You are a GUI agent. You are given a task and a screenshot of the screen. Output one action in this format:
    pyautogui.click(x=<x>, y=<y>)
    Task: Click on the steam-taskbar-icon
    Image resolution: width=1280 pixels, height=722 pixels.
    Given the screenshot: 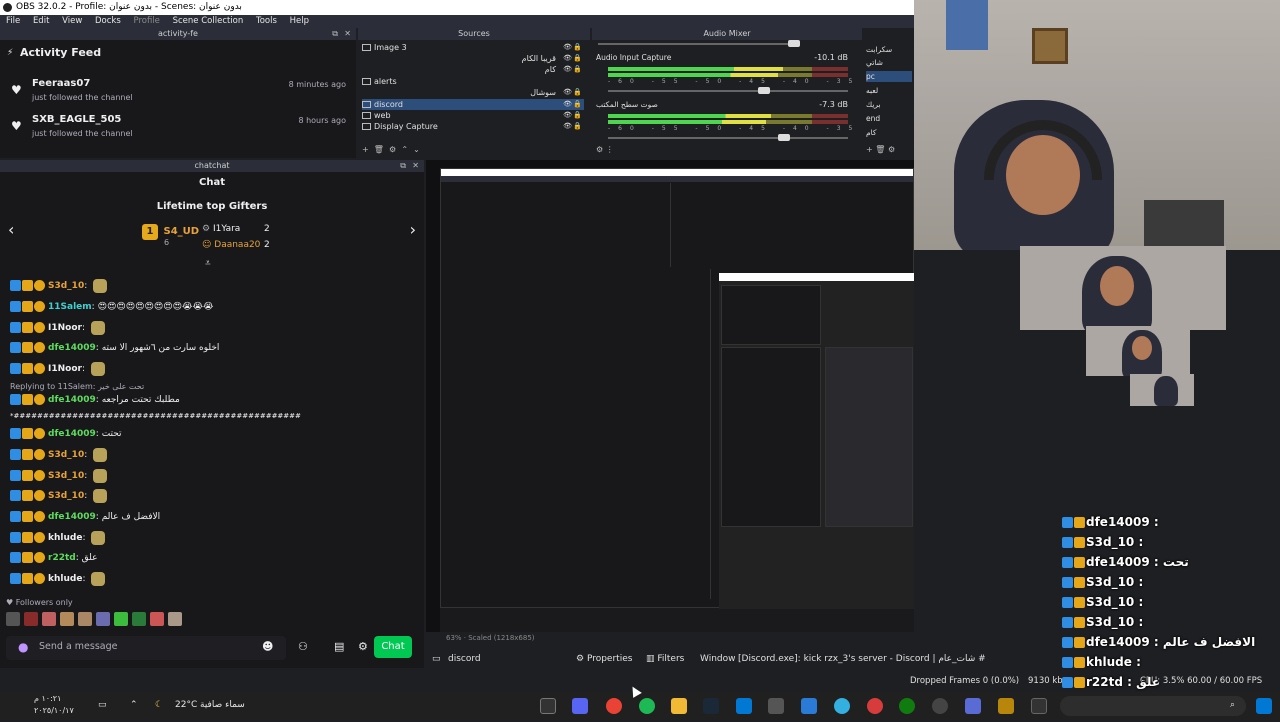 What is the action you would take?
    pyautogui.click(x=711, y=706)
    